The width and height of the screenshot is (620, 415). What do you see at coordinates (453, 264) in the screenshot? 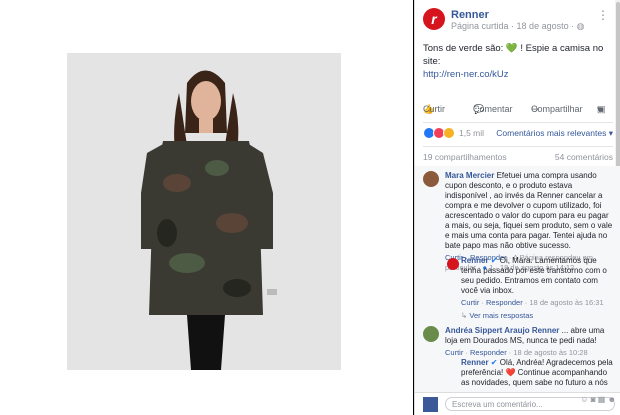
I see `renner-reply-avatar` at bounding box center [453, 264].